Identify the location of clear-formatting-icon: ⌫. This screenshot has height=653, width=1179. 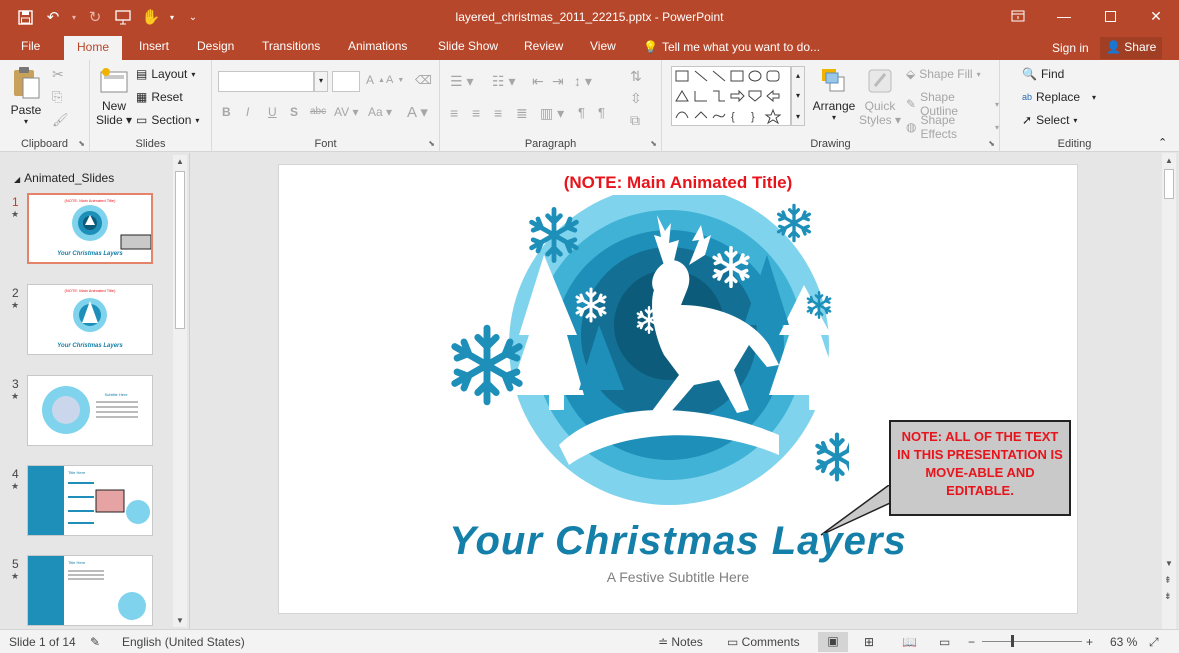
(423, 80).